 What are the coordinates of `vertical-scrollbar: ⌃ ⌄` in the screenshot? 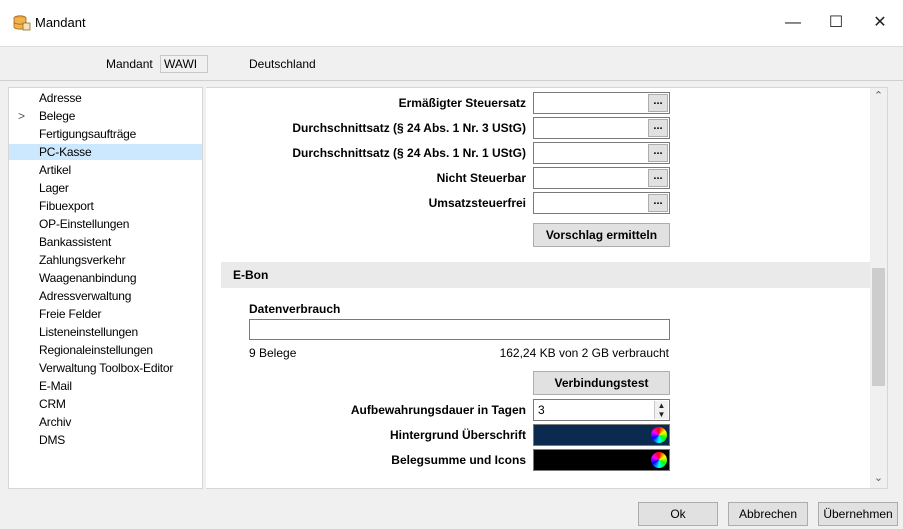 It's located at (878, 288).